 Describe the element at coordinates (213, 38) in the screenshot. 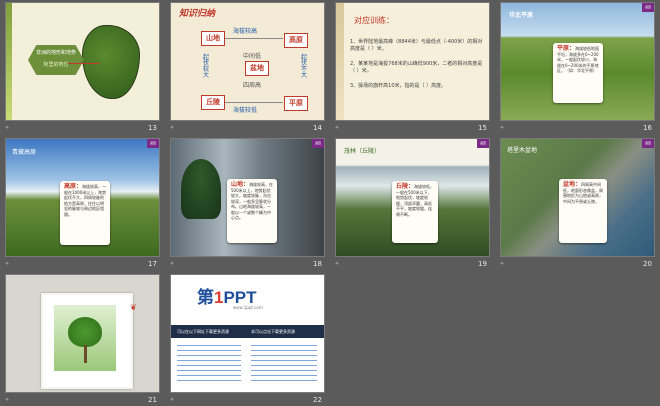

I see `box-mountain: 山地` at that location.